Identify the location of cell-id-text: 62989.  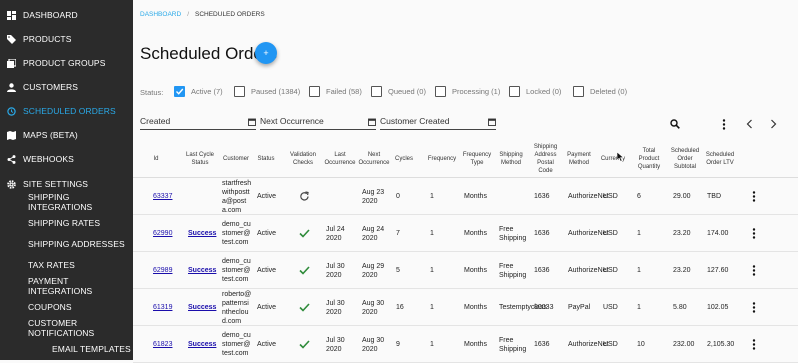
(162, 270).